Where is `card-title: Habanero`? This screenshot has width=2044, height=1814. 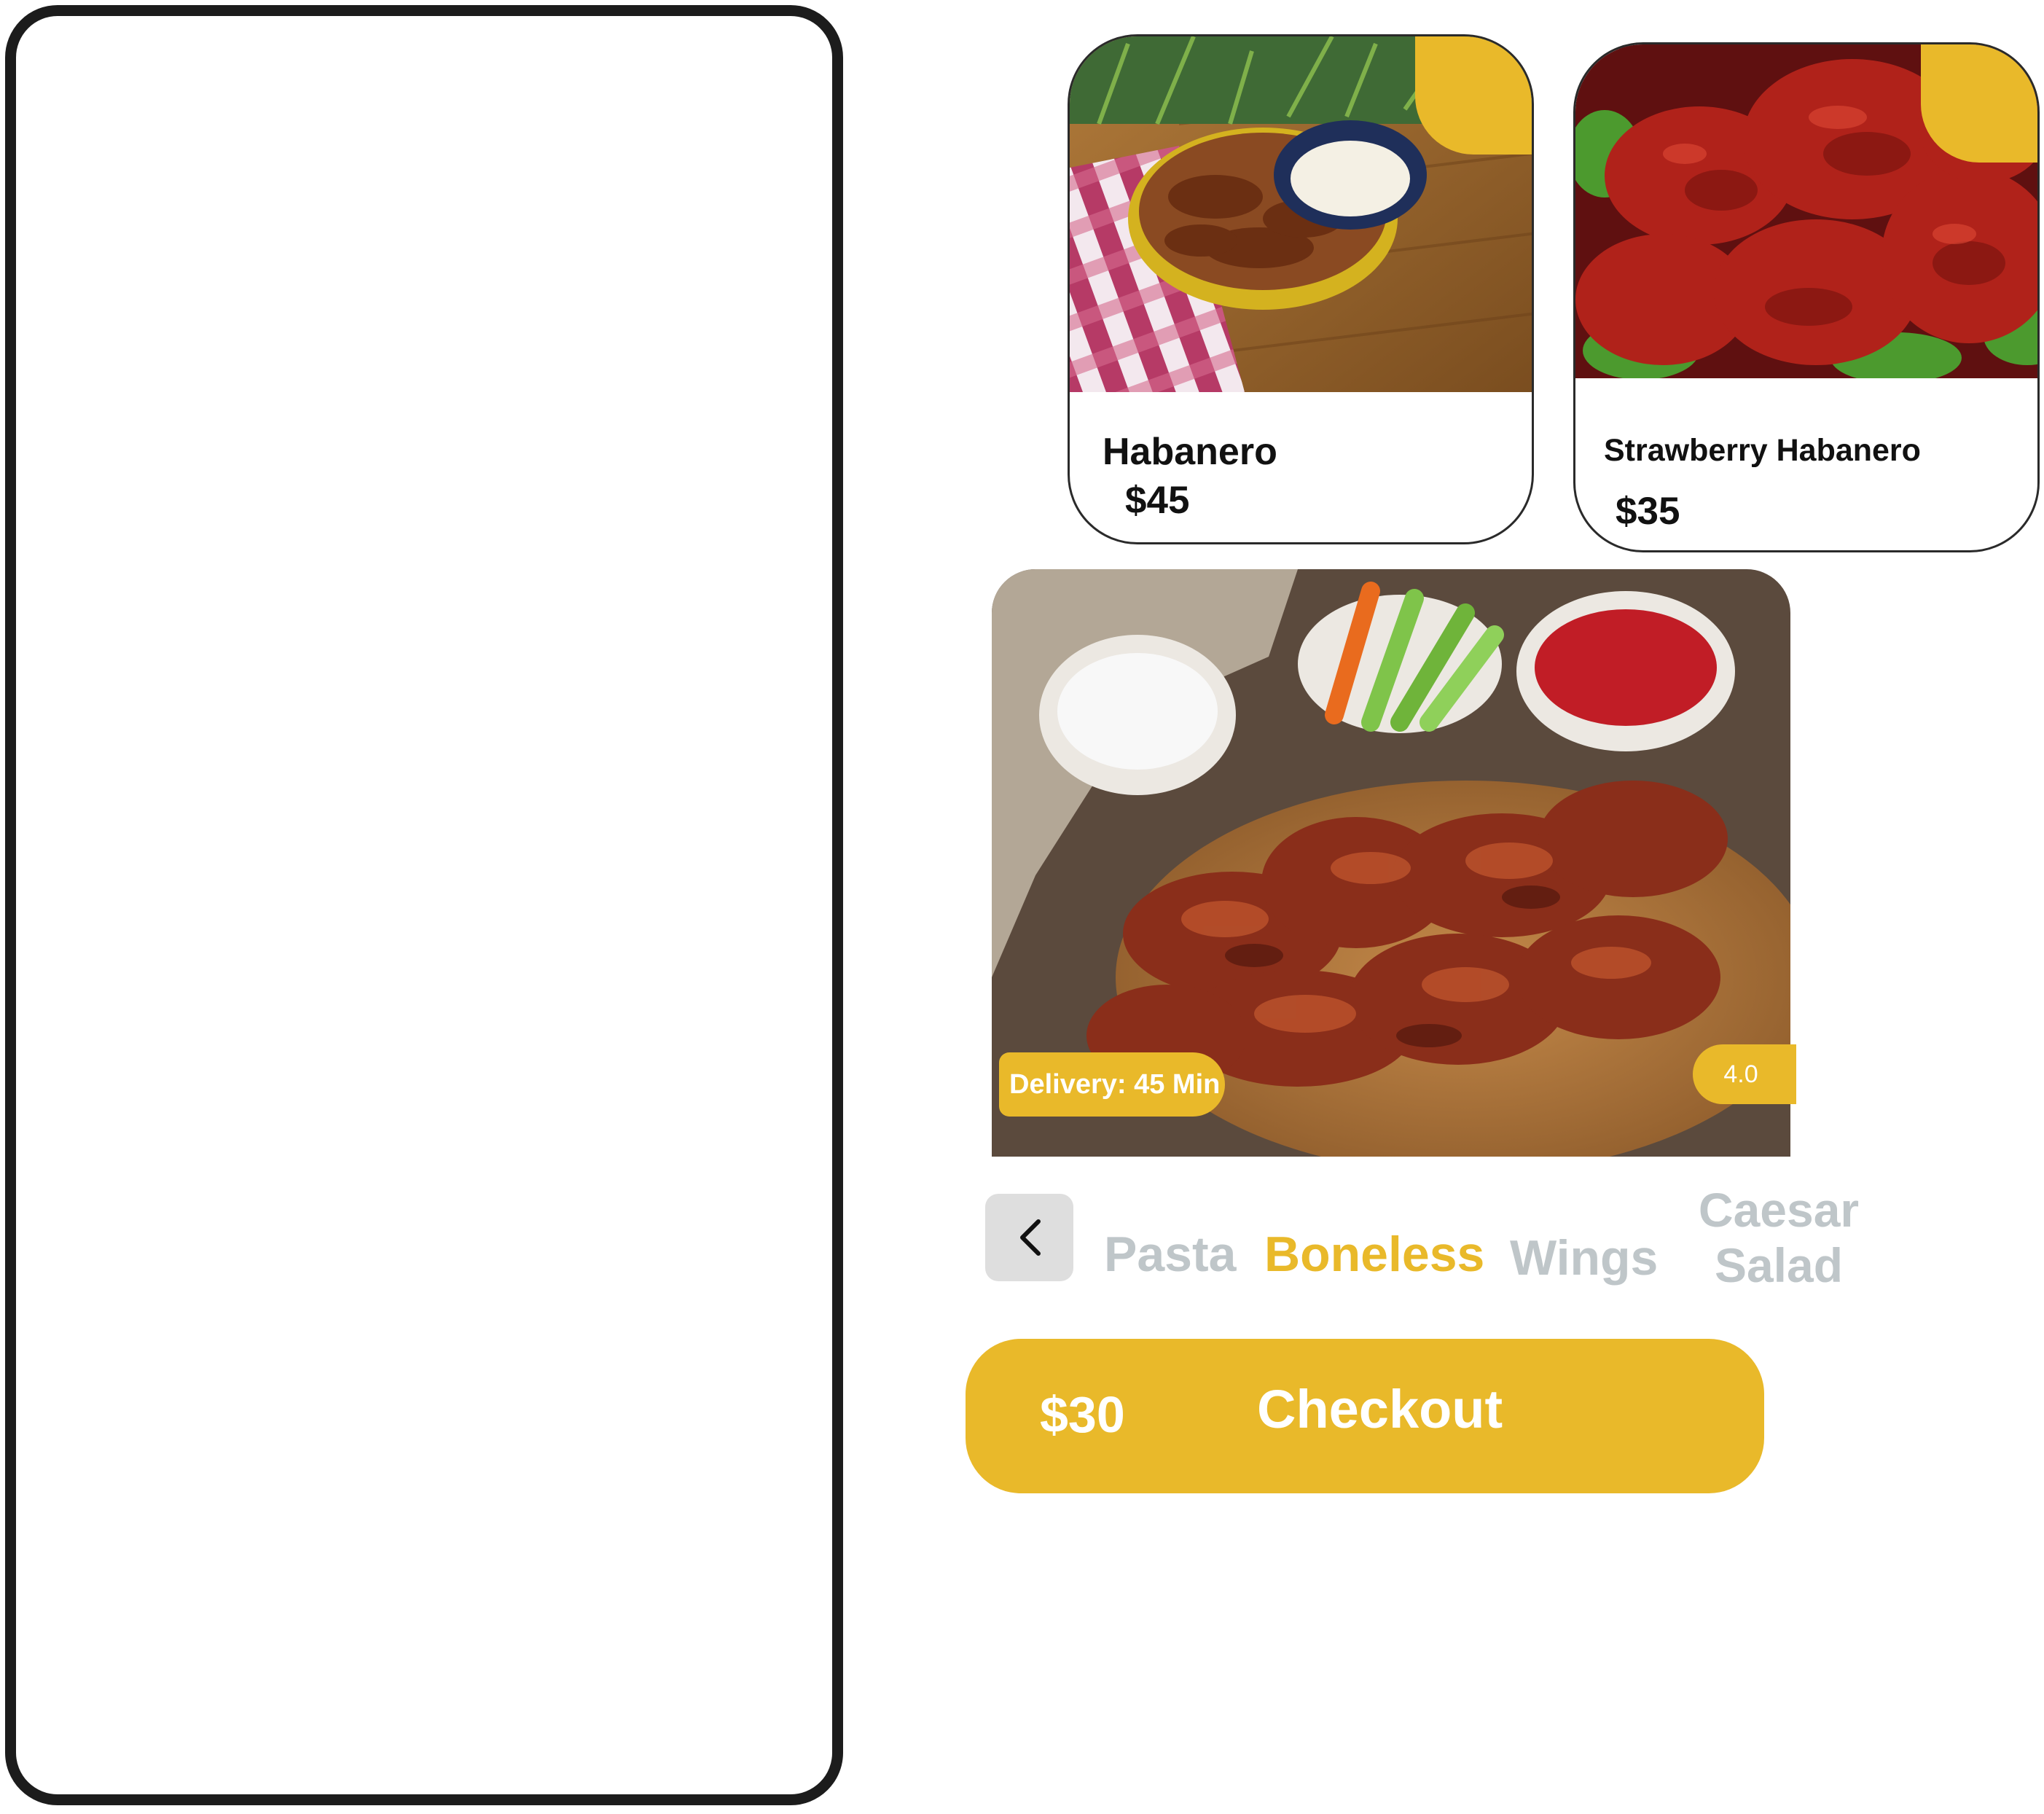
card-title: Habanero is located at coordinates (1190, 452).